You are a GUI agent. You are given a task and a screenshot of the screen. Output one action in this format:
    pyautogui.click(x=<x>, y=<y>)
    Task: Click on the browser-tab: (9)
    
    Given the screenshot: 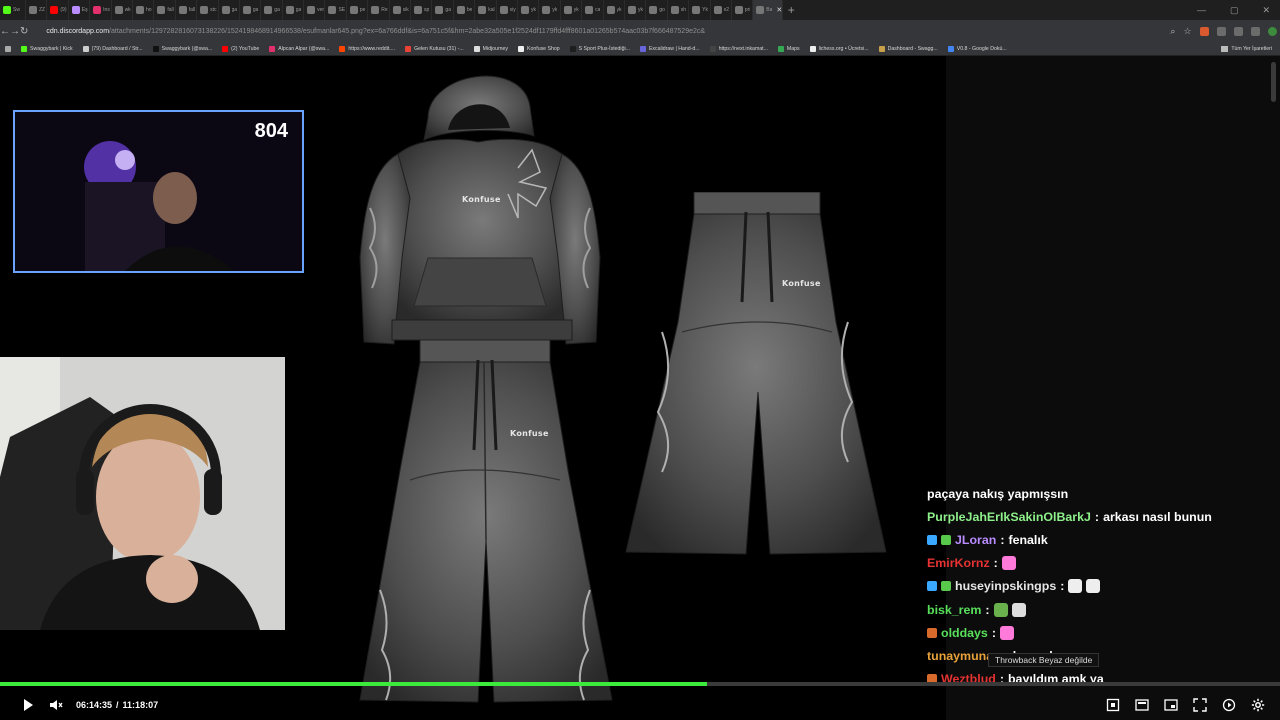 What is the action you would take?
    pyautogui.click(x=58, y=10)
    